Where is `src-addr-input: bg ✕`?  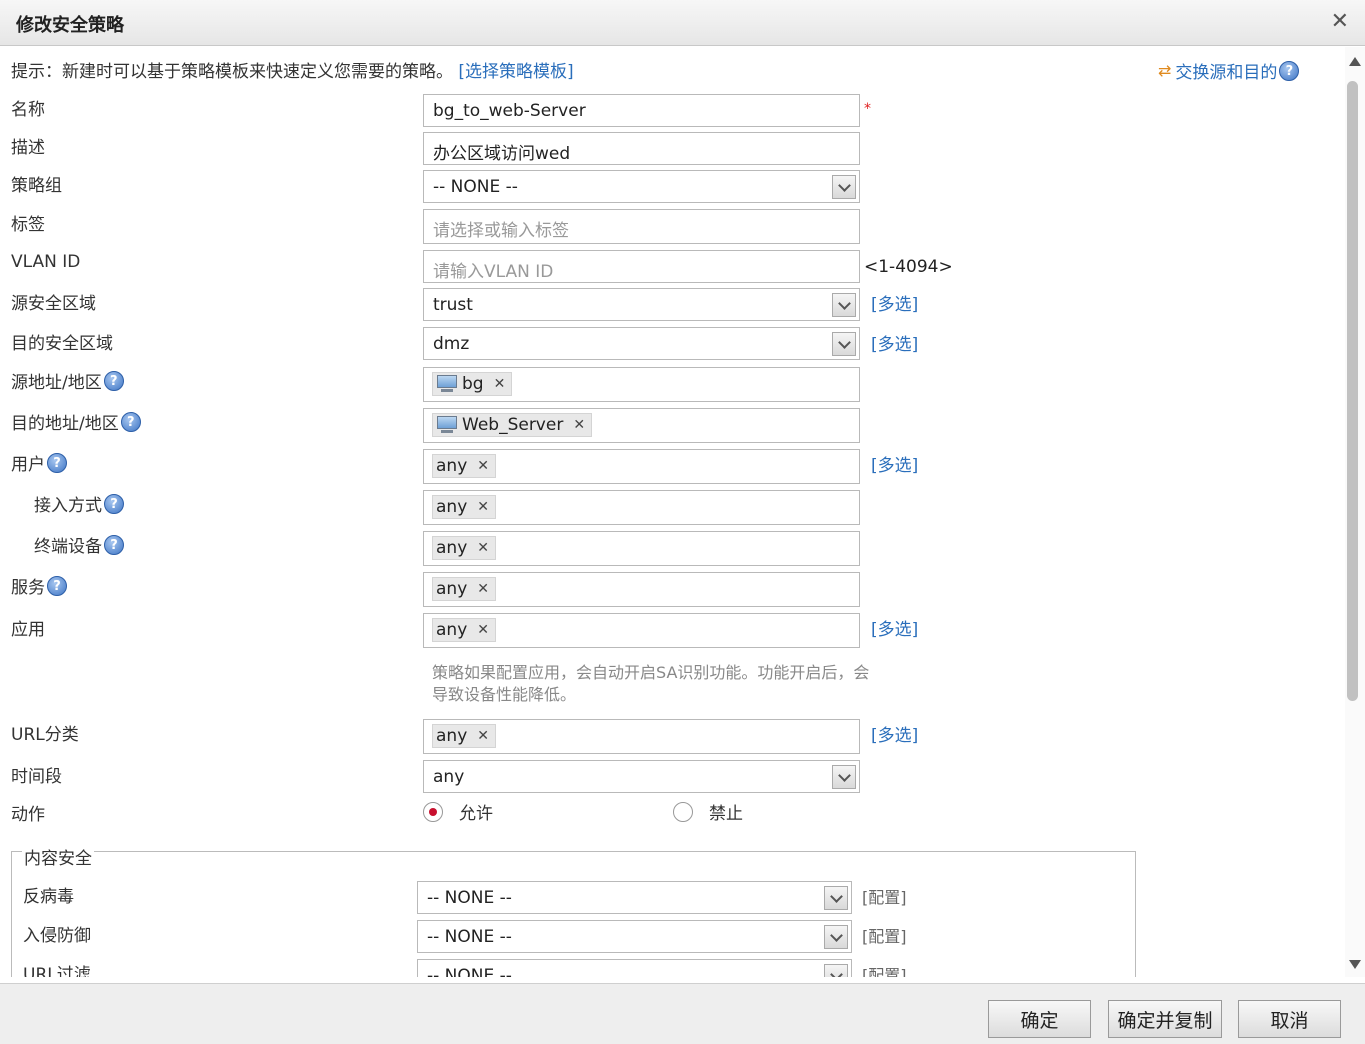
src-addr-input: bg ✕ is located at coordinates (641, 384).